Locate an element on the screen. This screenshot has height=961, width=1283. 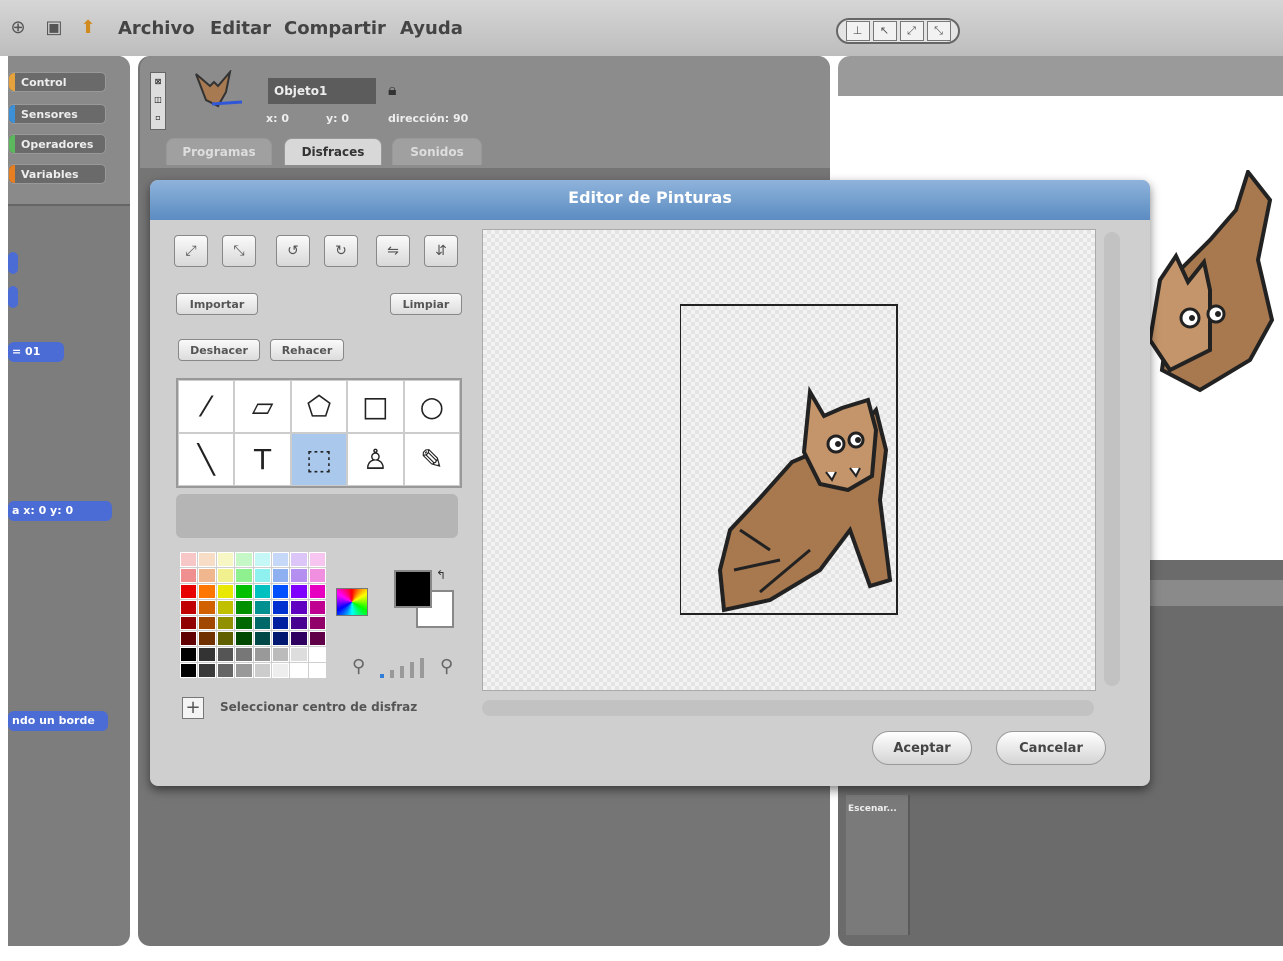
flip-horizontal-icon: ⇋ is located at coordinates (393, 251).